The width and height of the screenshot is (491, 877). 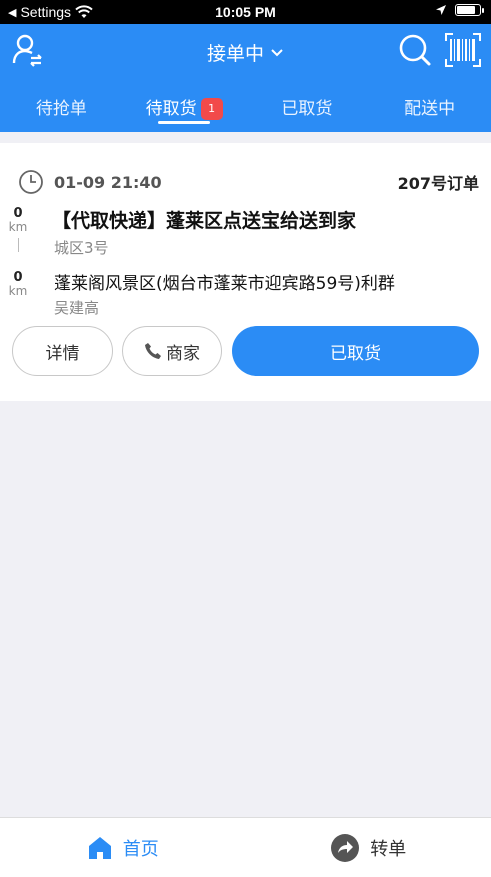 What do you see at coordinates (245, 78) in the screenshot?
I see `header: 接单中 待抢单 待取货 1 已取货 配送中` at bounding box center [245, 78].